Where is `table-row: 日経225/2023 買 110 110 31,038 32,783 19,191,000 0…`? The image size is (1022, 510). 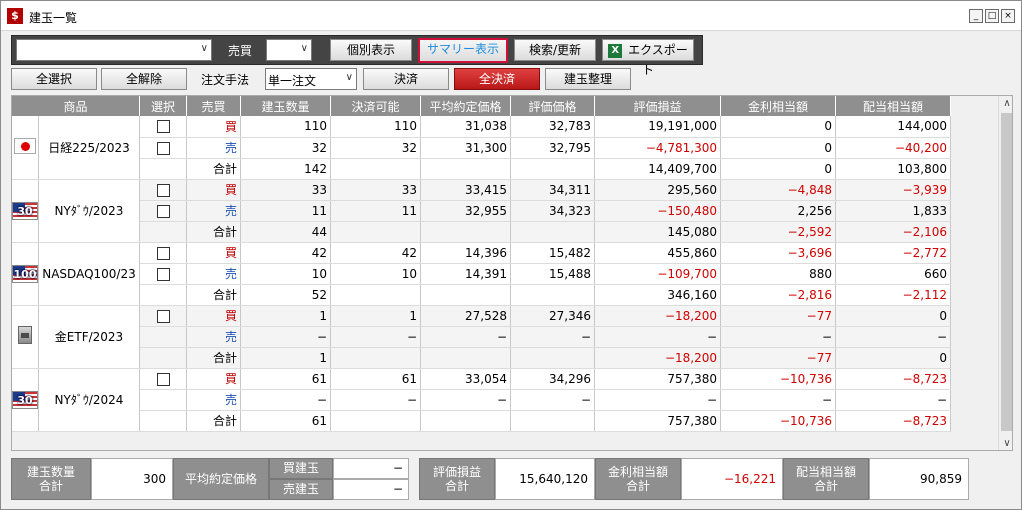
table-row: 日経225/2023 買 110 110 31,038 32,783 19,191,000 0… is located at coordinates (481, 148).